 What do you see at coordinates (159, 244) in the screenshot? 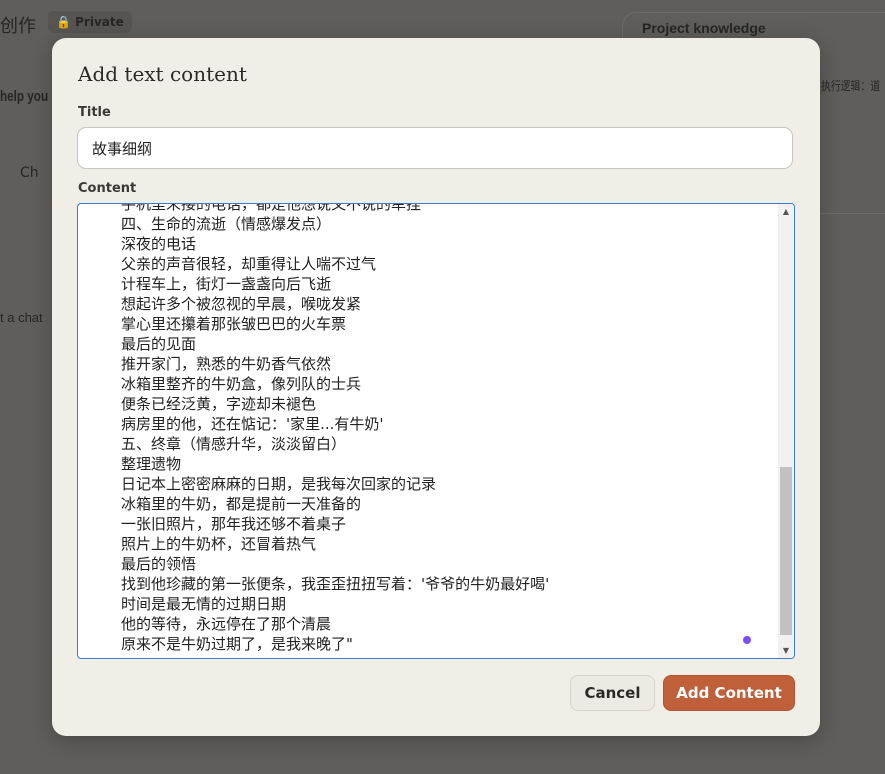
I see `content-line: 深夜的电话` at bounding box center [159, 244].